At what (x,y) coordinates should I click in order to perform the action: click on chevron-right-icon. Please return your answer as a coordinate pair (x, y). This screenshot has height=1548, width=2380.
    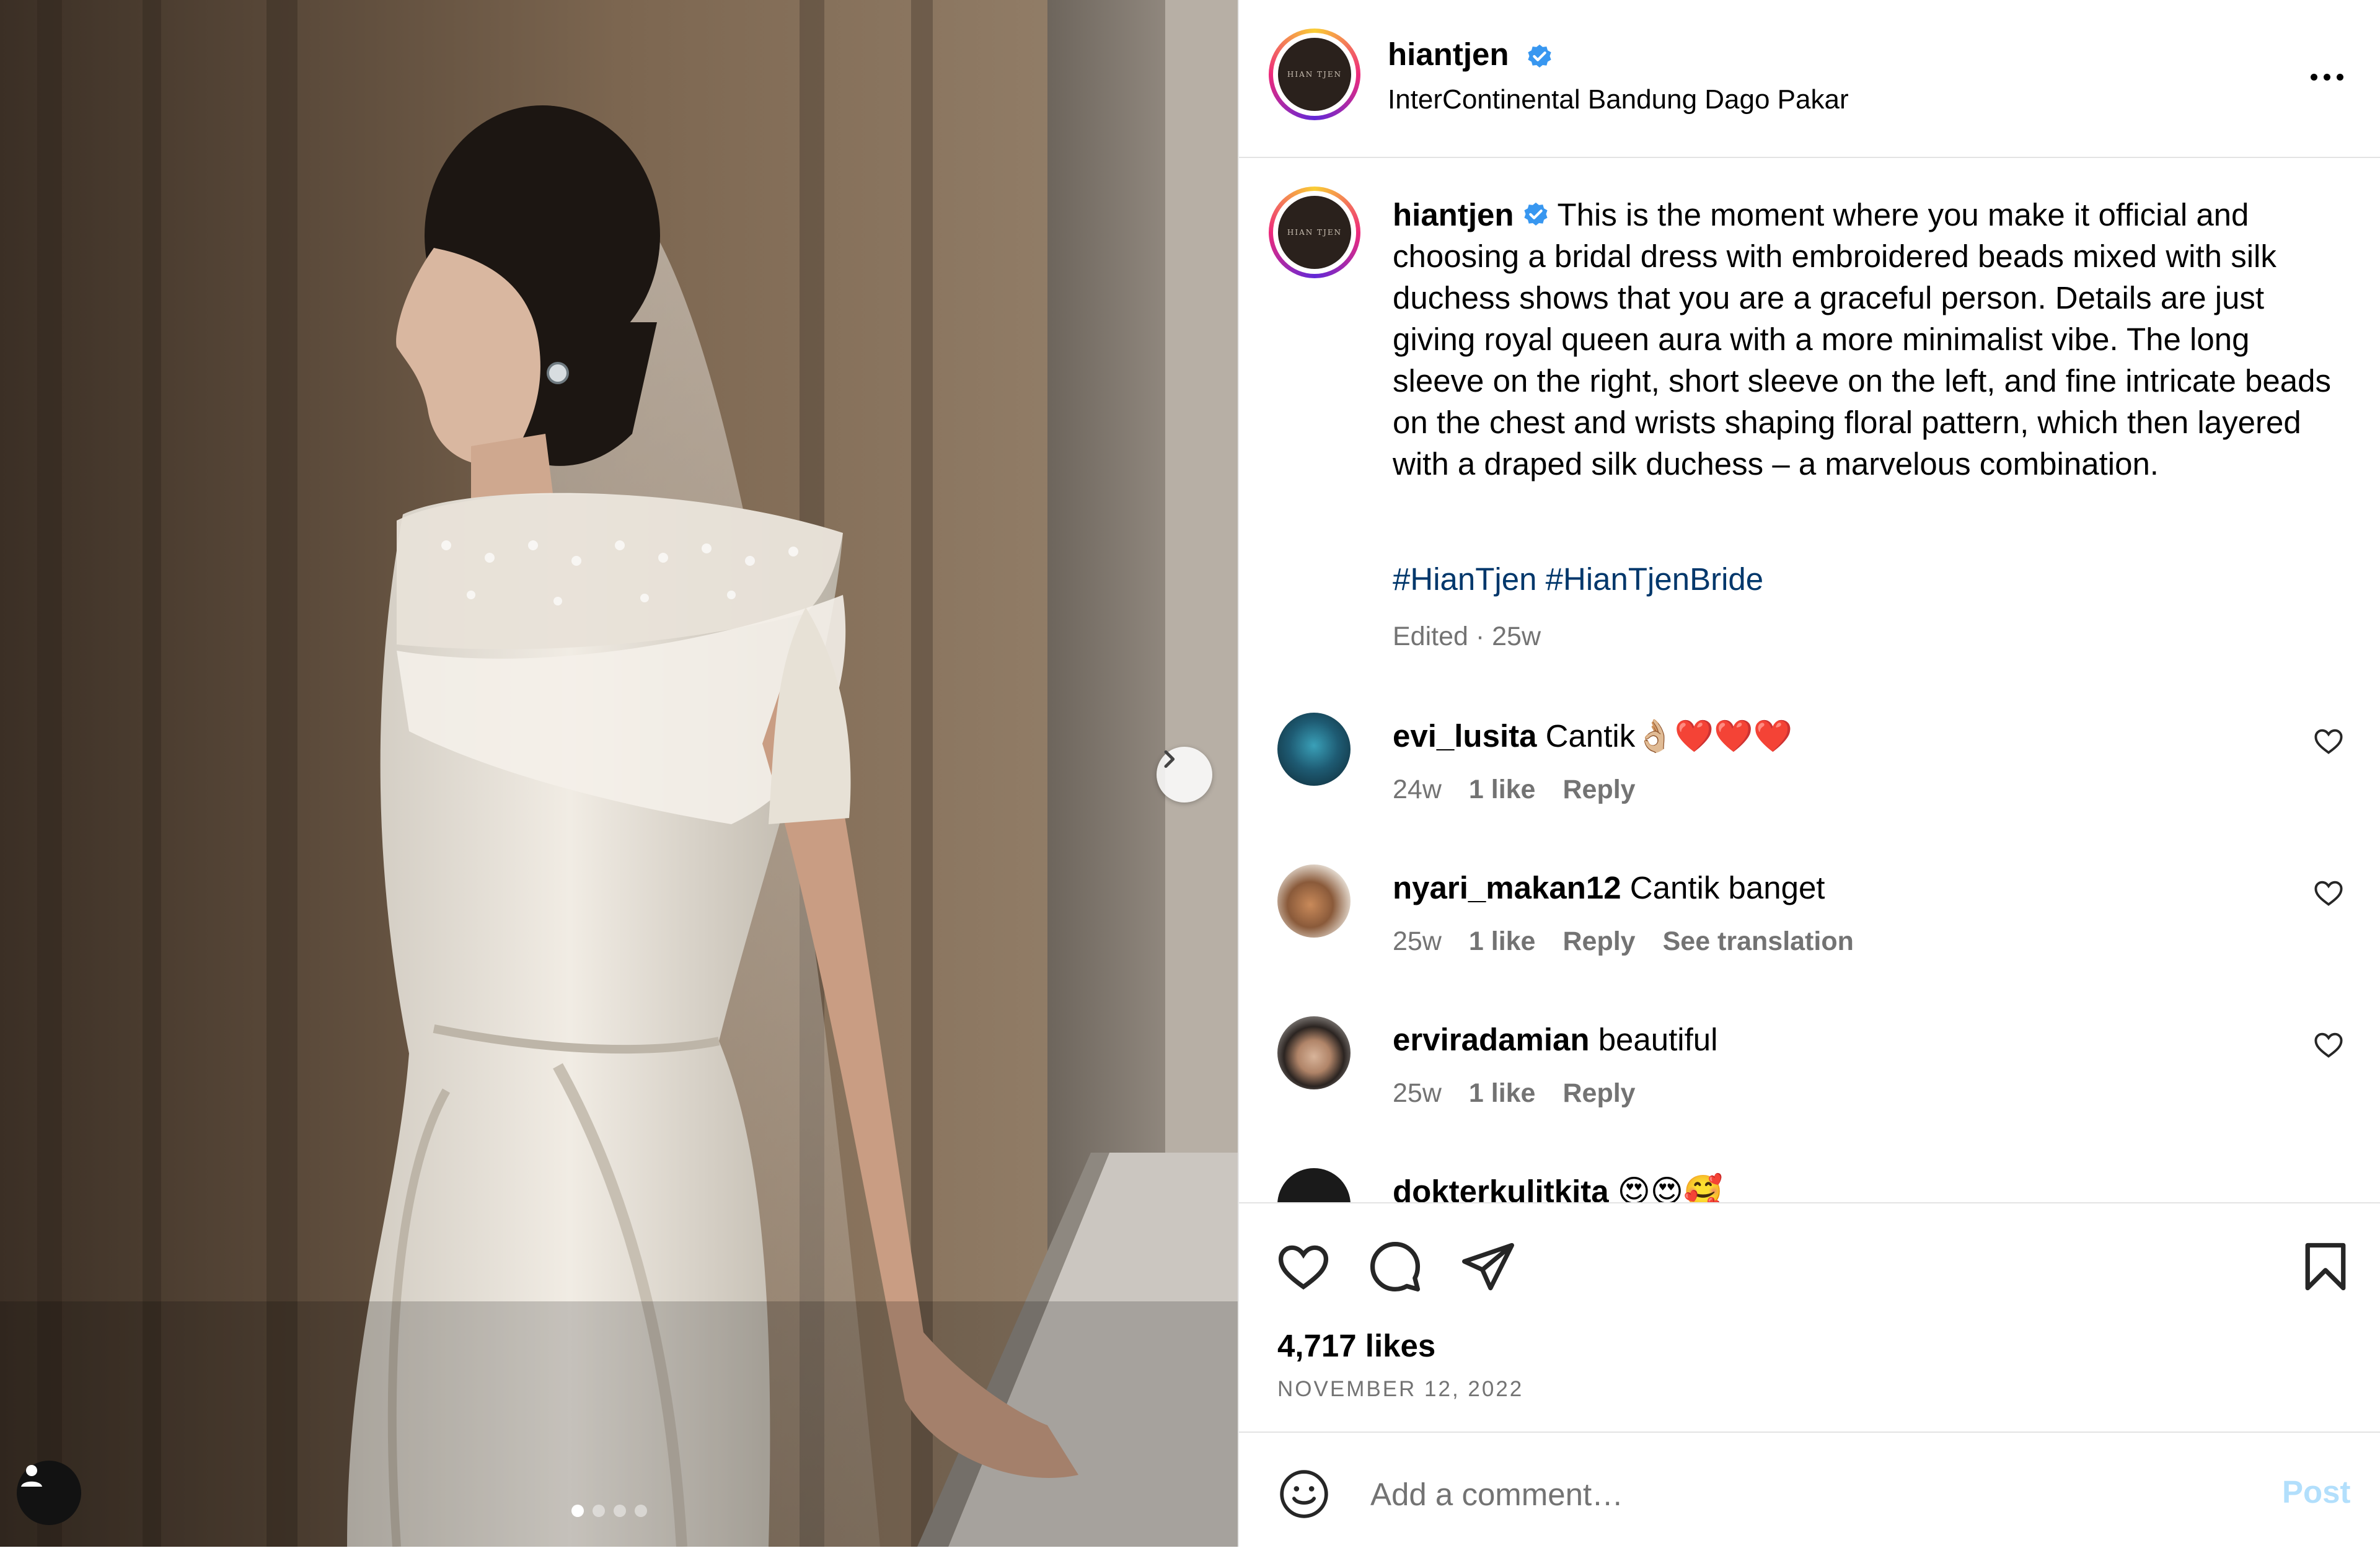
    Looking at the image, I should click on (1169, 759).